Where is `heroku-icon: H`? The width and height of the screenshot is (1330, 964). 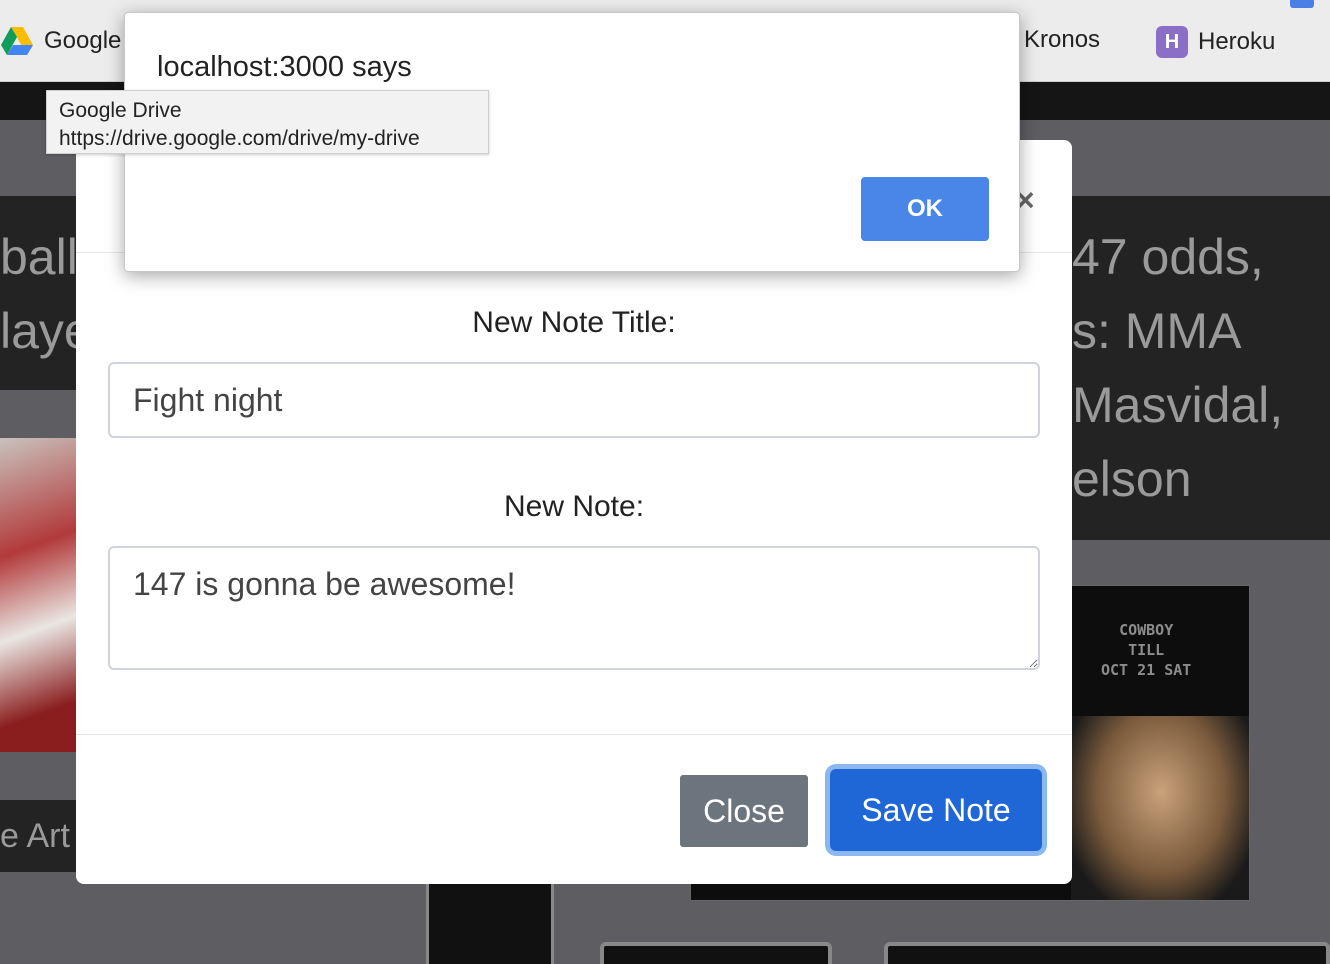 heroku-icon: H is located at coordinates (1172, 42).